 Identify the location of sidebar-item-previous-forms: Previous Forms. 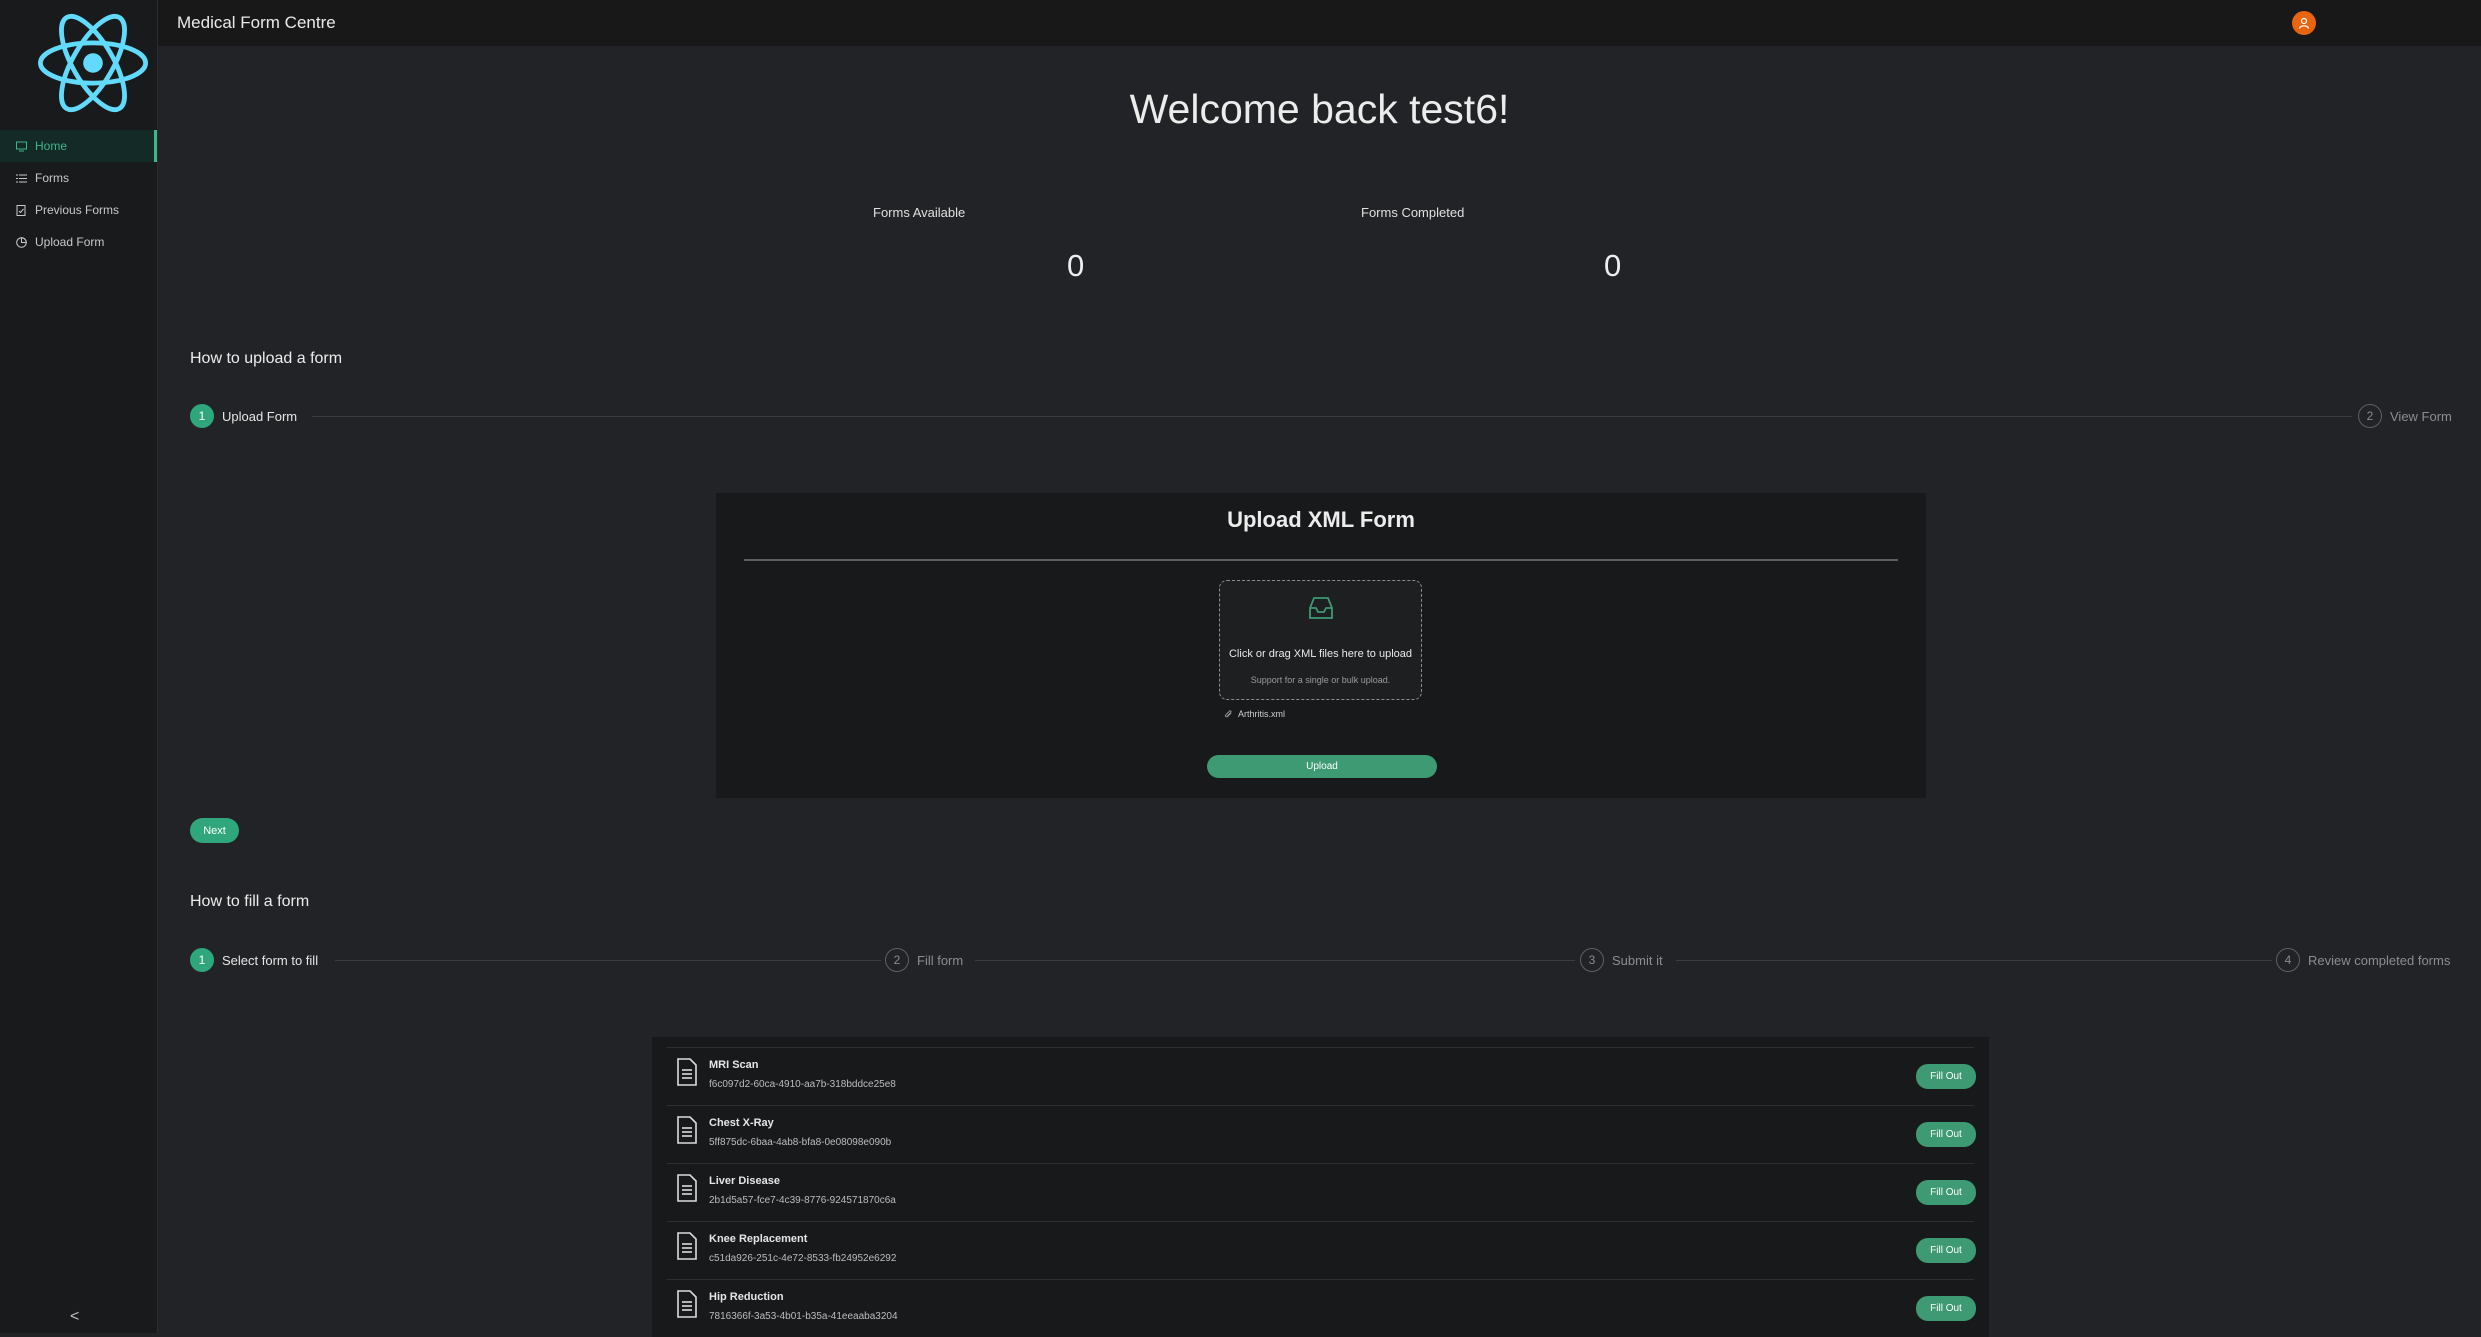
(78, 210).